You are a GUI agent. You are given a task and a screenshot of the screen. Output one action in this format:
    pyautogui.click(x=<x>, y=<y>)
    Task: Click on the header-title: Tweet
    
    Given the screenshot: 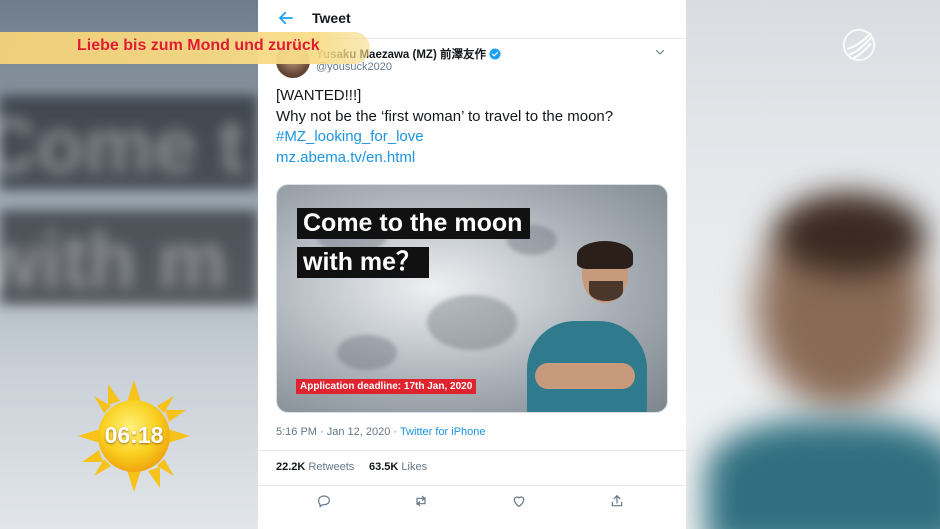 What is the action you would take?
    pyautogui.click(x=331, y=18)
    